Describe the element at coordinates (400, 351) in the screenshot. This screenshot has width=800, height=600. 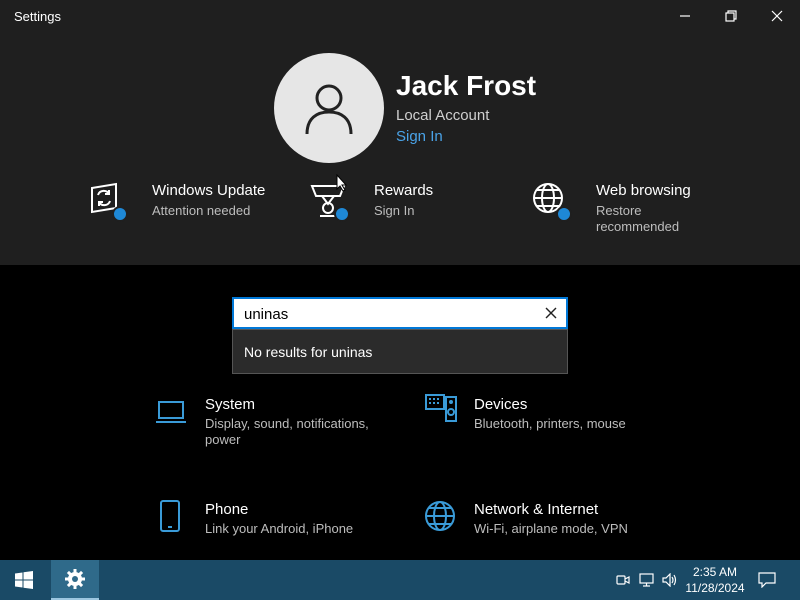
I see `search-results-dropdown: No results for uninas` at that location.